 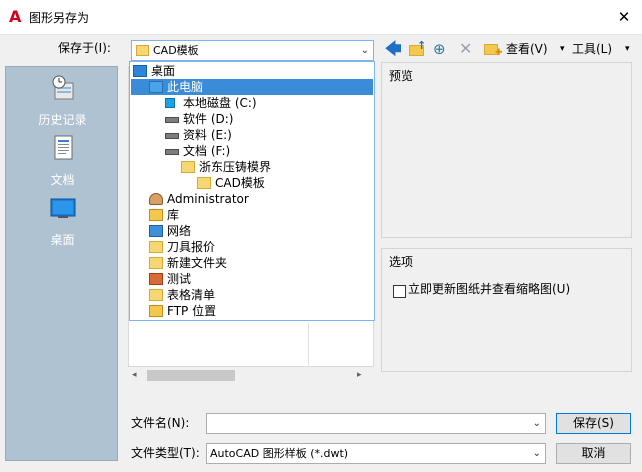 What do you see at coordinates (62, 224) in the screenshot?
I see `place-desktop: 桌面` at bounding box center [62, 224].